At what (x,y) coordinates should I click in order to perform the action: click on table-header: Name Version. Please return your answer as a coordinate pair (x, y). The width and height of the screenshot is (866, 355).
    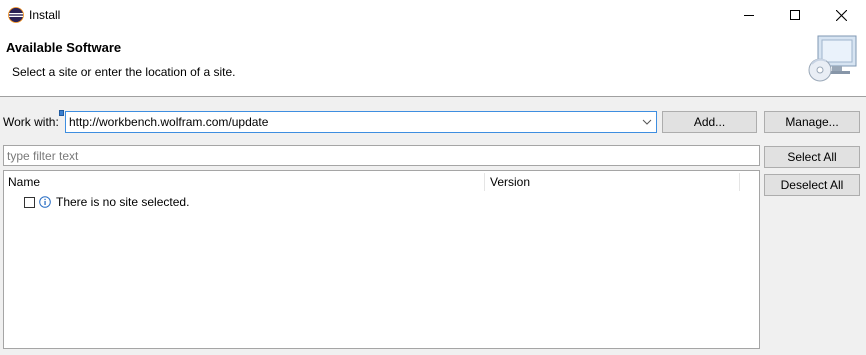
    Looking at the image, I should click on (381, 181).